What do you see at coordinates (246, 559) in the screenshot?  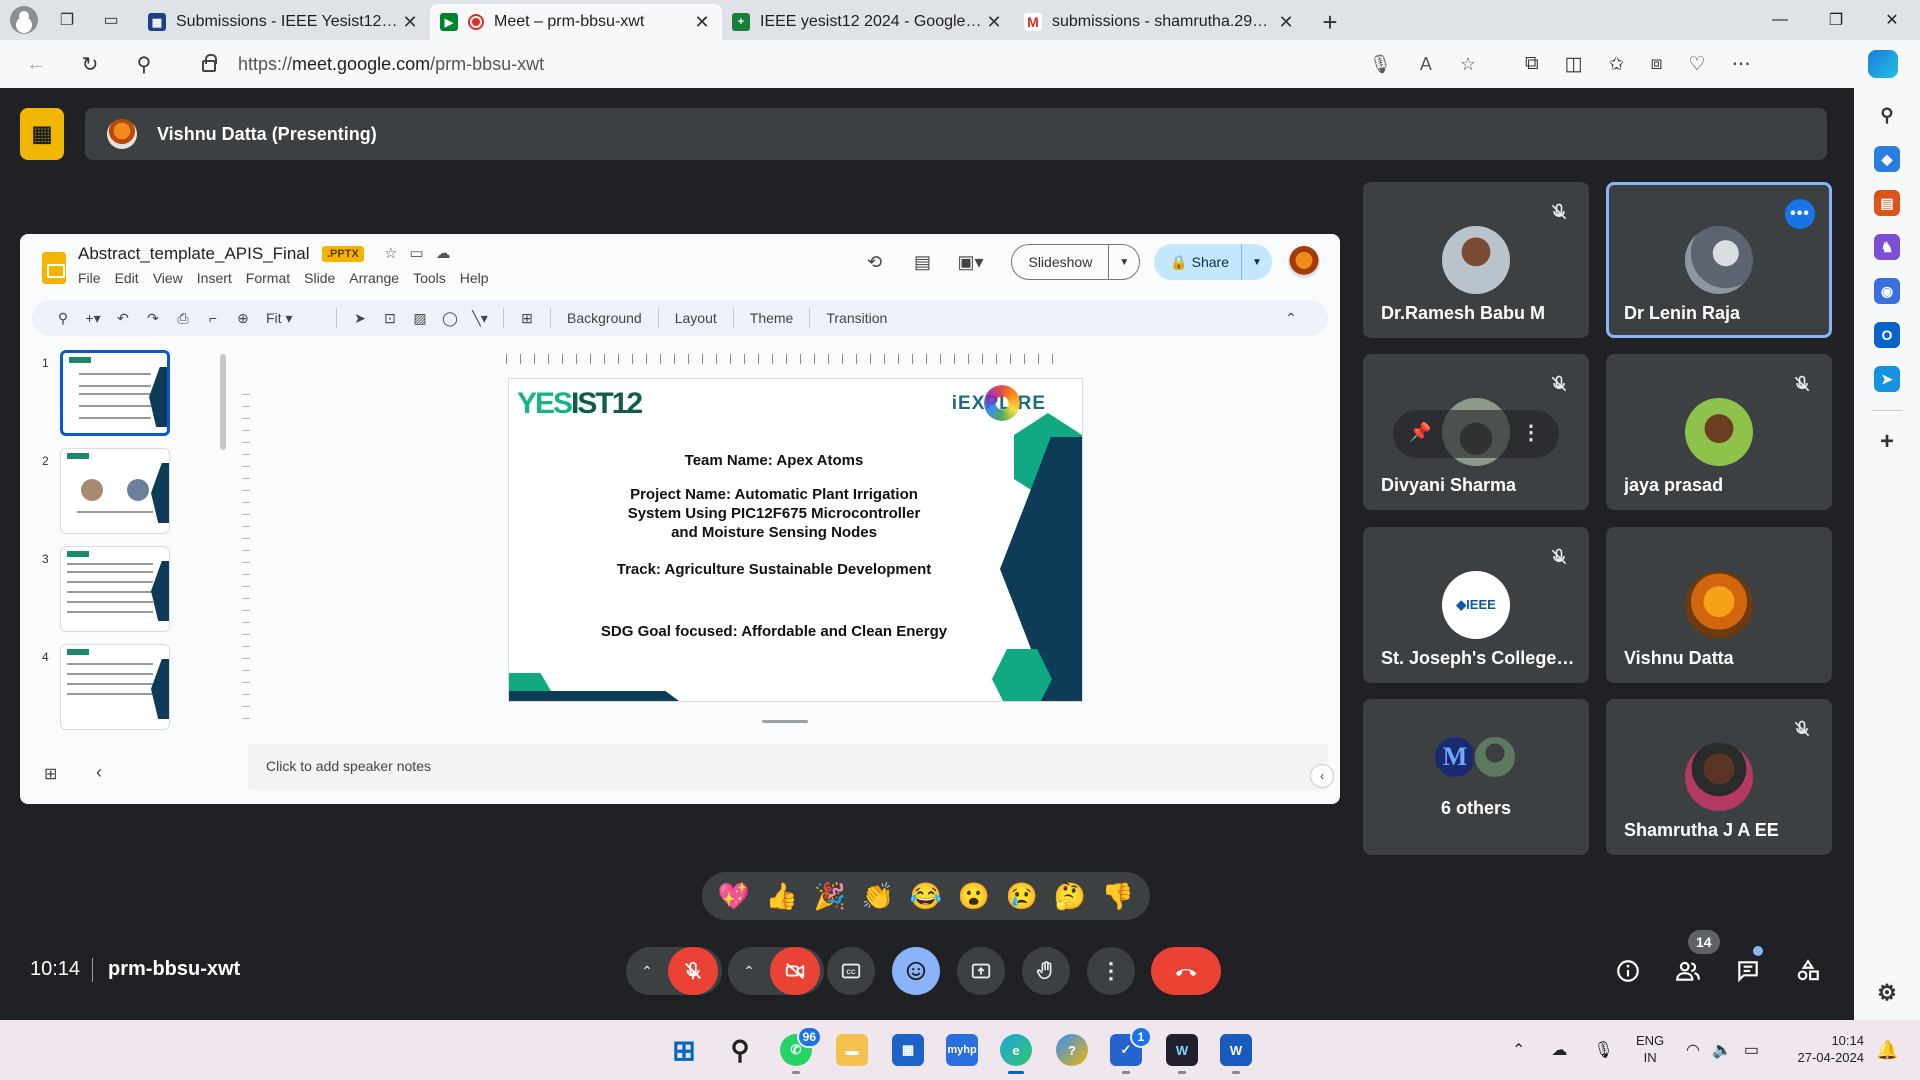 I see `vertical-ruler` at bounding box center [246, 559].